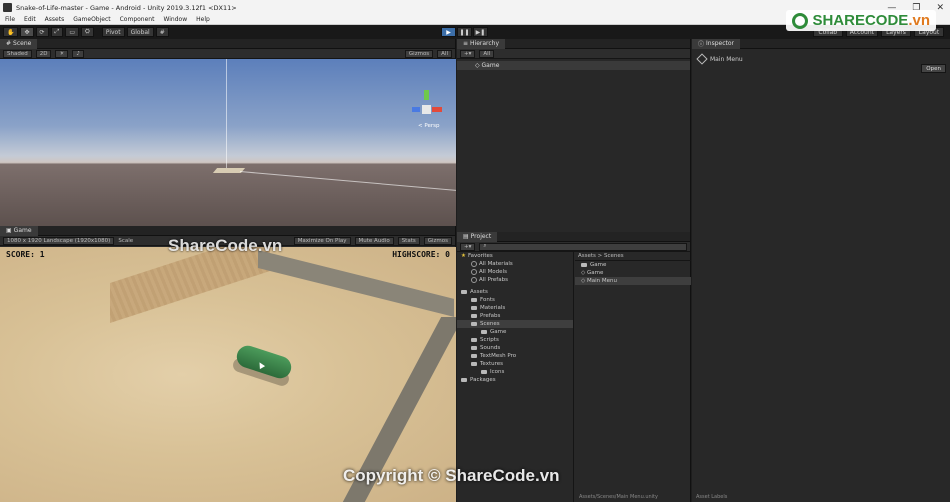  What do you see at coordinates (515, 348) in the screenshot?
I see `folder-item: Sounds` at bounding box center [515, 348].